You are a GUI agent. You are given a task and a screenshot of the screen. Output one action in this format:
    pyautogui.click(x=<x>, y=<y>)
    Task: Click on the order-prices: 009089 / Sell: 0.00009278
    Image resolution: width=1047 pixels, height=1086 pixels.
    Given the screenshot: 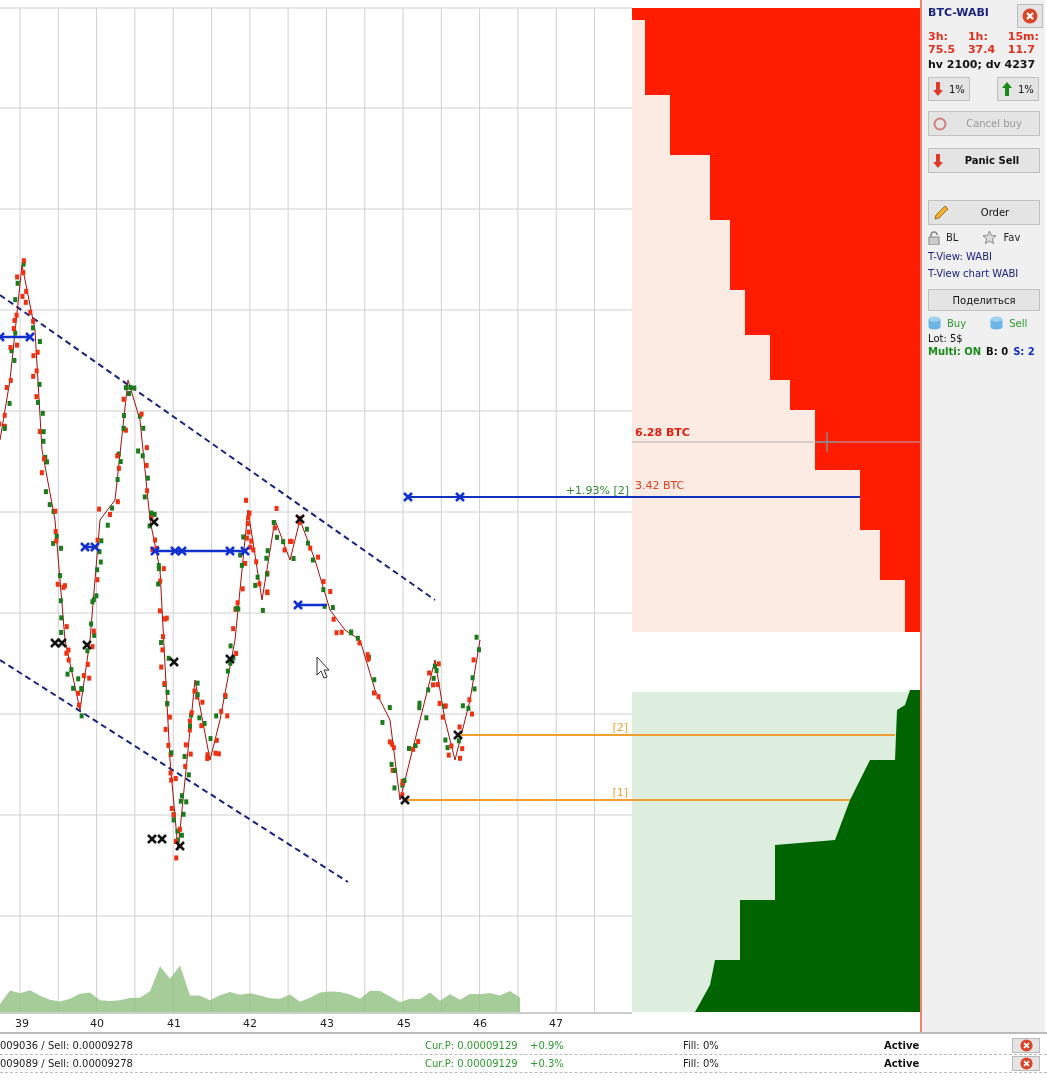 What is the action you would take?
    pyautogui.click(x=66, y=1063)
    